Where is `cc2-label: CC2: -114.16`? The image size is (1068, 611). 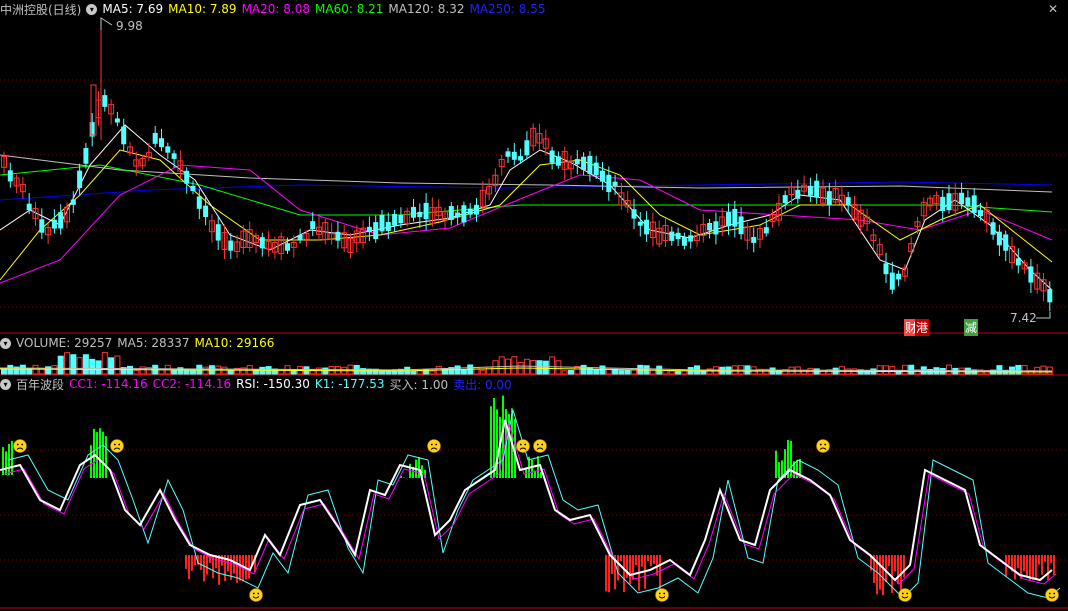 cc2-label: CC2: -114.16 is located at coordinates (192, 384).